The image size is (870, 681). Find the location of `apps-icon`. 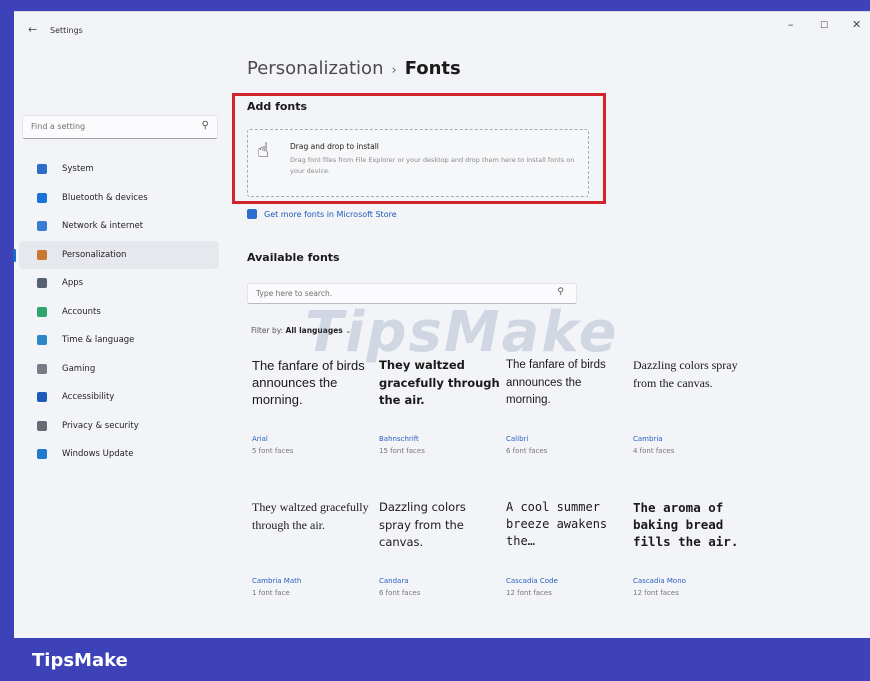

apps-icon is located at coordinates (42, 283).